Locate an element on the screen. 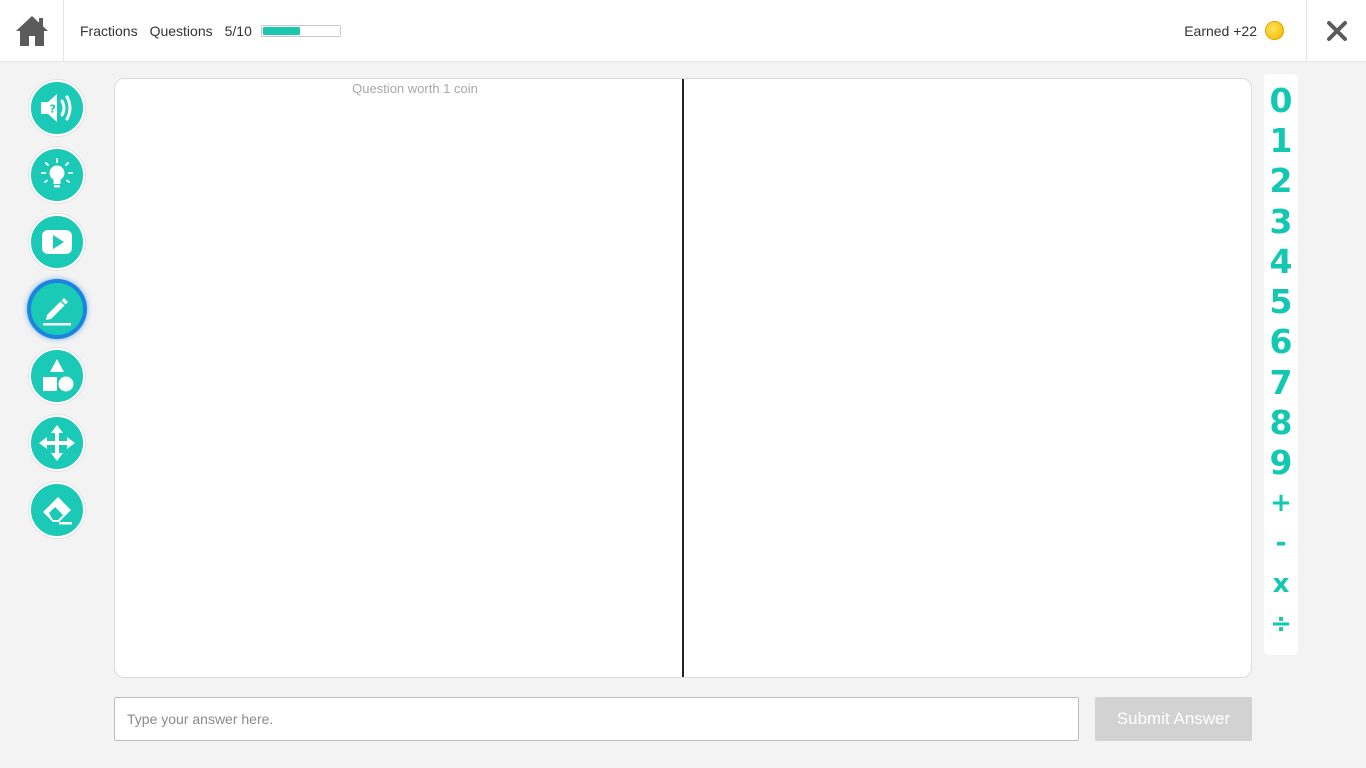  key-multiply: x is located at coordinates (1281, 584).